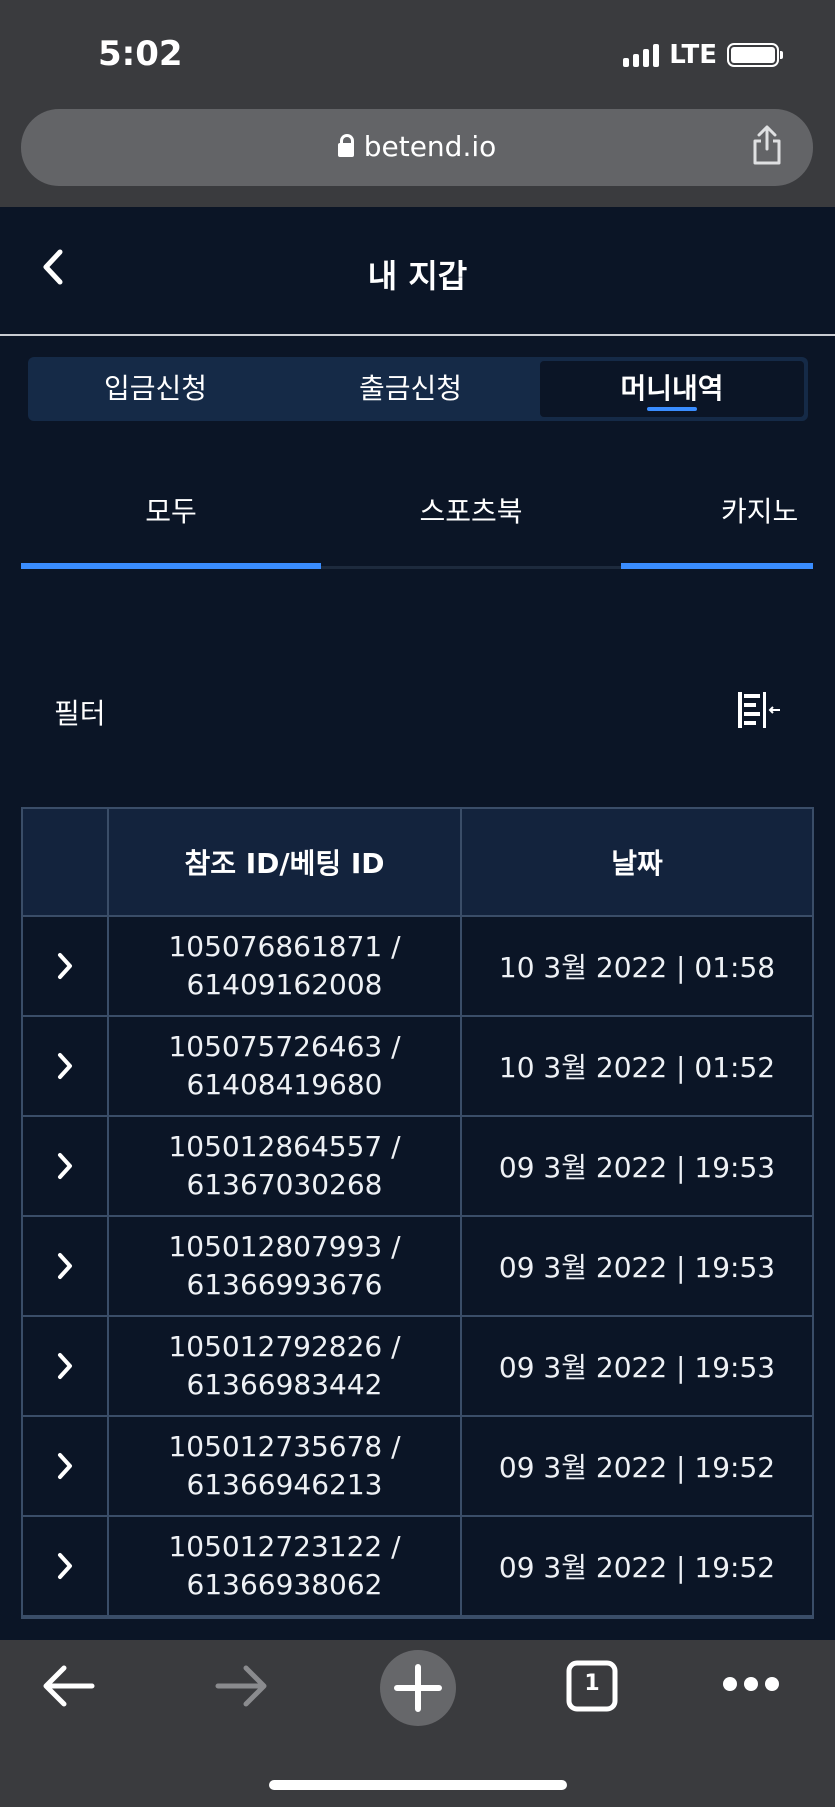 The width and height of the screenshot is (835, 1807). What do you see at coordinates (284, 1346) in the screenshot?
I see `reference-id: 105012792826 /` at bounding box center [284, 1346].